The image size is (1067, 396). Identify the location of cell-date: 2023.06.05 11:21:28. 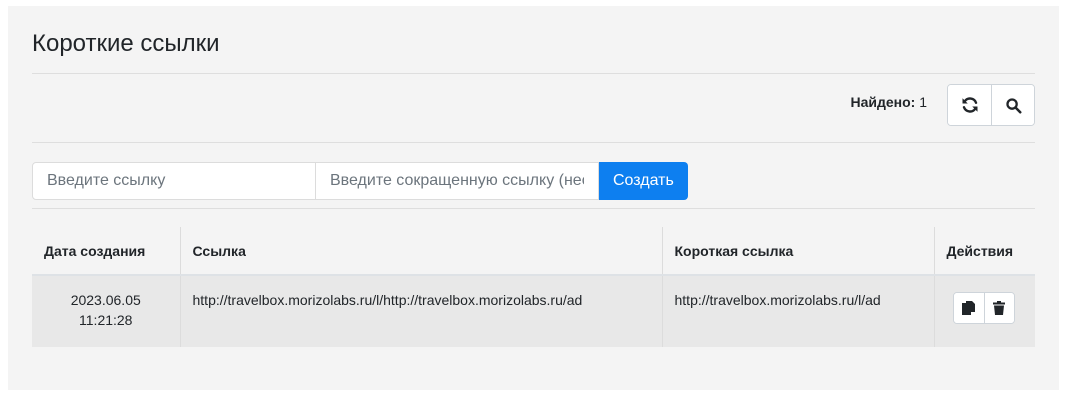
(106, 311).